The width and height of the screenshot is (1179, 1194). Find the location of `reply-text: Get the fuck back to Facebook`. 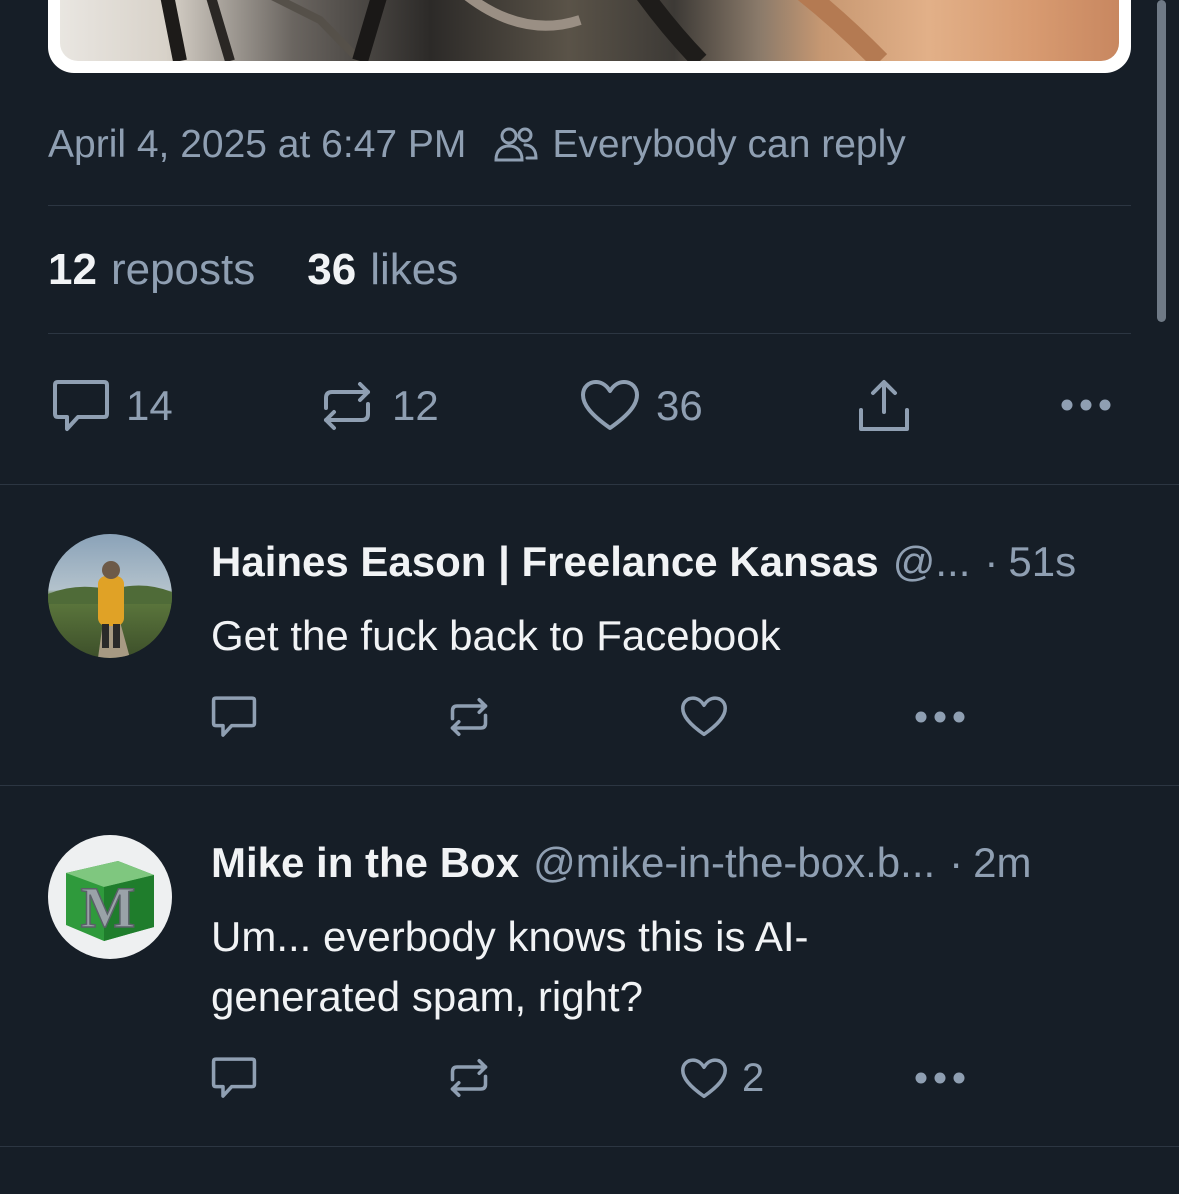

reply-text: Get the fuck back to Facebook is located at coordinates (496, 635).